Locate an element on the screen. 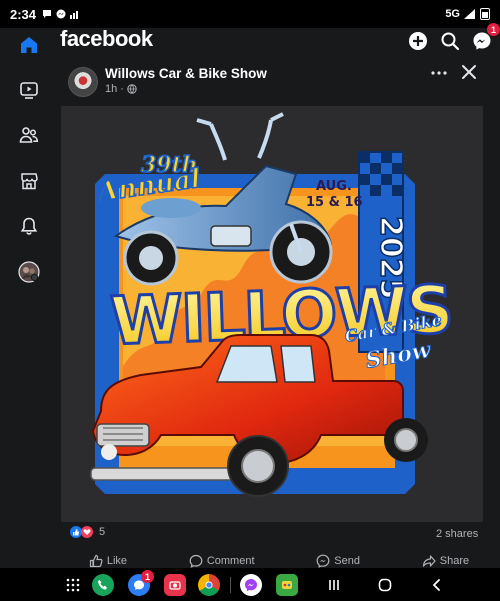 The width and height of the screenshot is (500, 601). share-count: 2 shares is located at coordinates (457, 534).